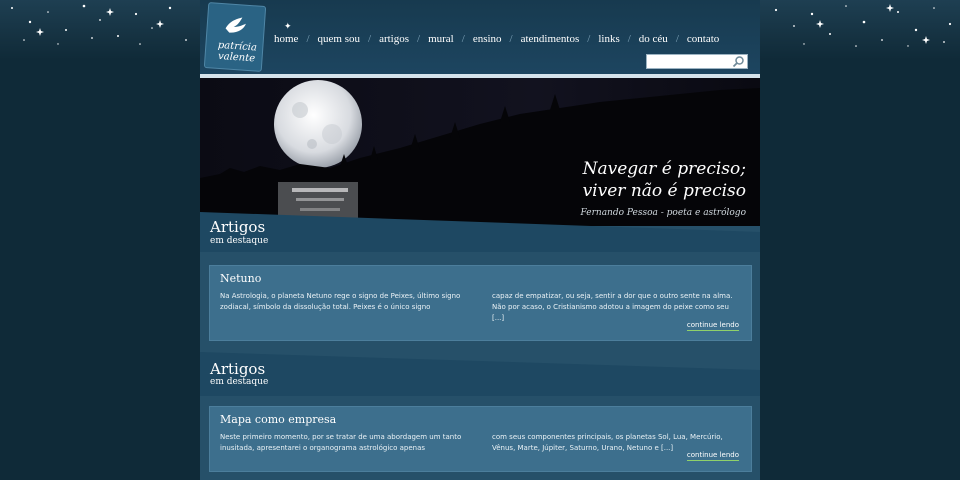  Describe the element at coordinates (664, 191) in the screenshot. I see `quote-line2: viver não é preciso` at that location.